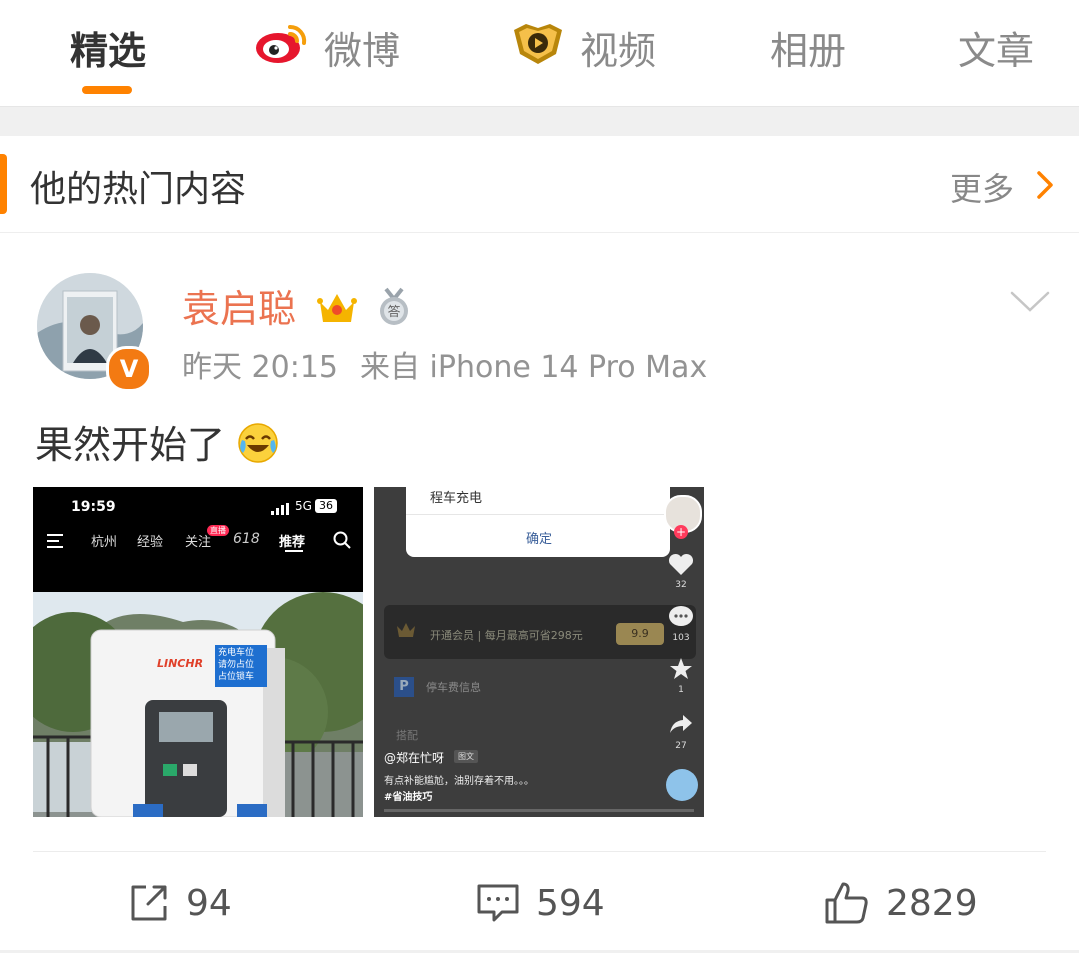 This screenshot has width=1079, height=953. I want to click on dialog-divider, so click(538, 514).